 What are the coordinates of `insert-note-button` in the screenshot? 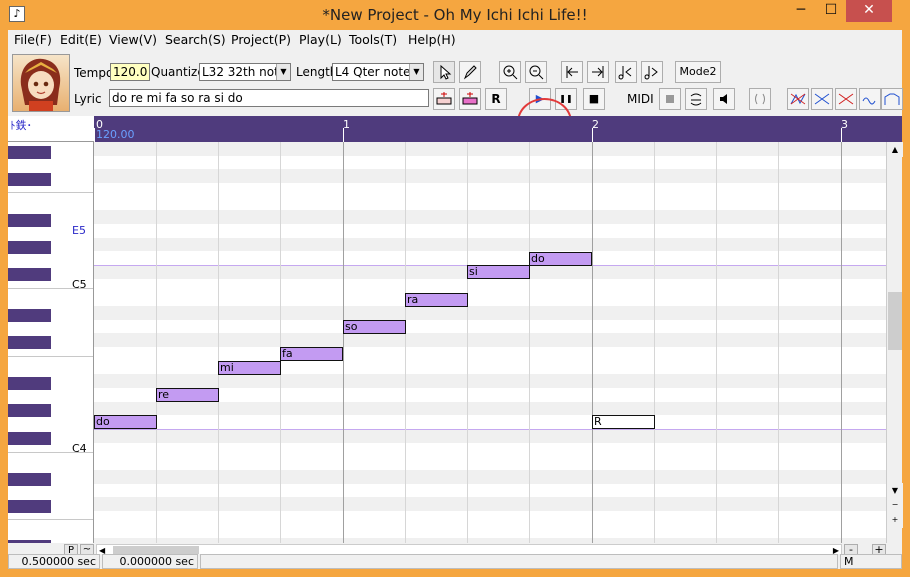 It's located at (444, 99).